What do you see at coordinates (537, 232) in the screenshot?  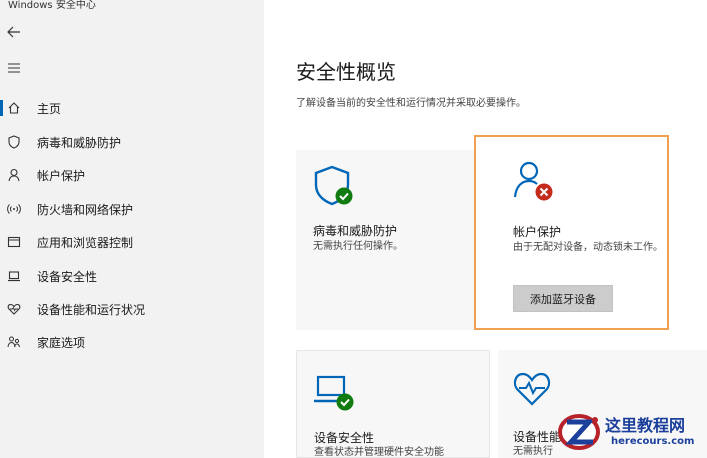 I see `card-title: 帐户保护` at bounding box center [537, 232].